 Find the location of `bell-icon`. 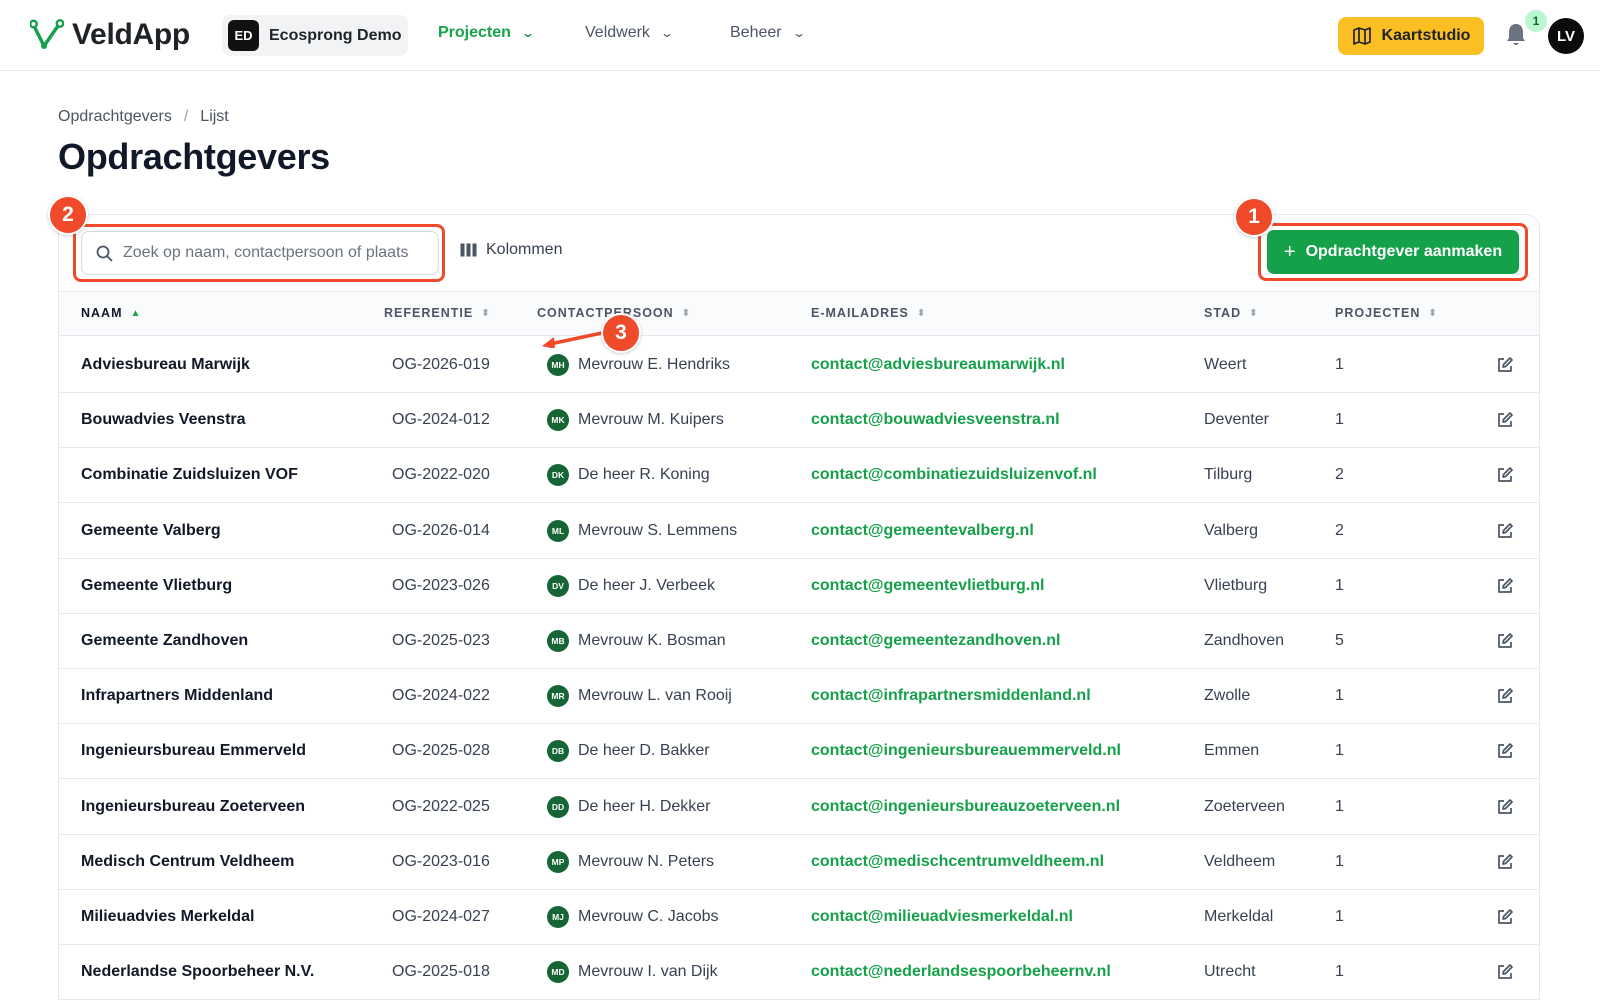

bell-icon is located at coordinates (1516, 35).